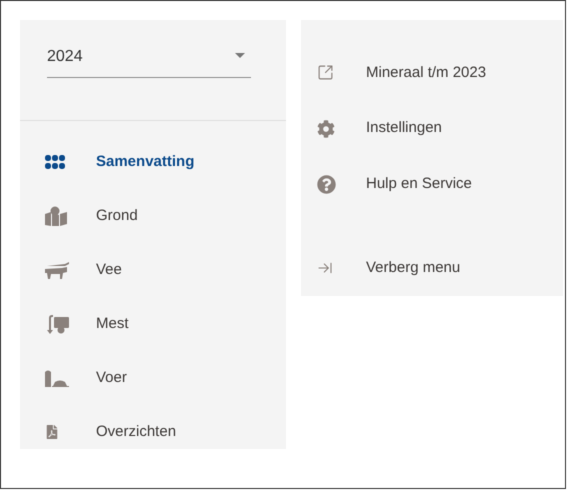 This screenshot has width=568, height=491. I want to click on external-link-icon, so click(325, 73).